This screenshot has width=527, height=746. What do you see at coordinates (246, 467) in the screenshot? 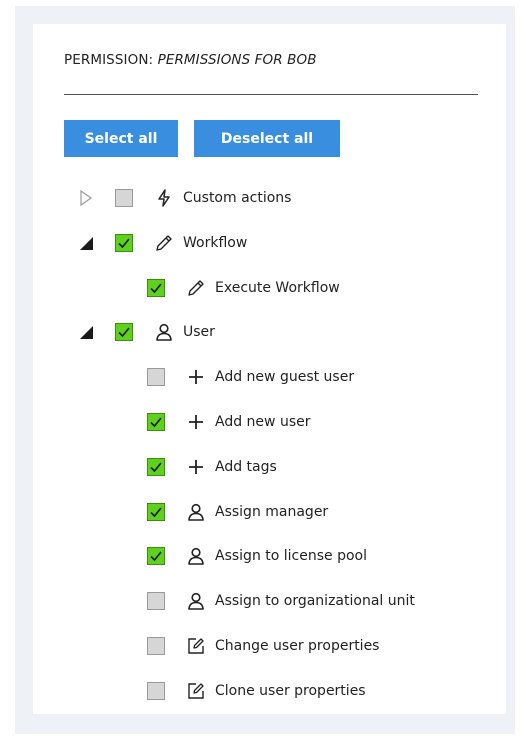
I see `tree-item-label: Add tags` at bounding box center [246, 467].